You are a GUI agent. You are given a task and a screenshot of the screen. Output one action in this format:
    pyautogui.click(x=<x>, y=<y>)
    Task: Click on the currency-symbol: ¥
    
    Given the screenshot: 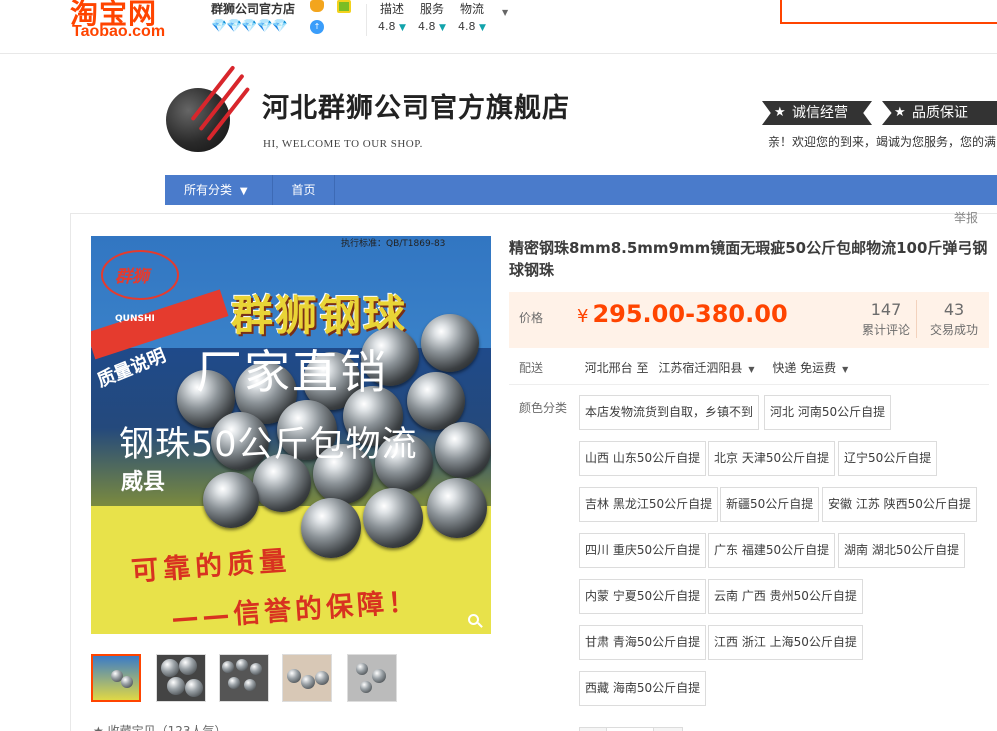 What is the action you would take?
    pyautogui.click(x=583, y=316)
    